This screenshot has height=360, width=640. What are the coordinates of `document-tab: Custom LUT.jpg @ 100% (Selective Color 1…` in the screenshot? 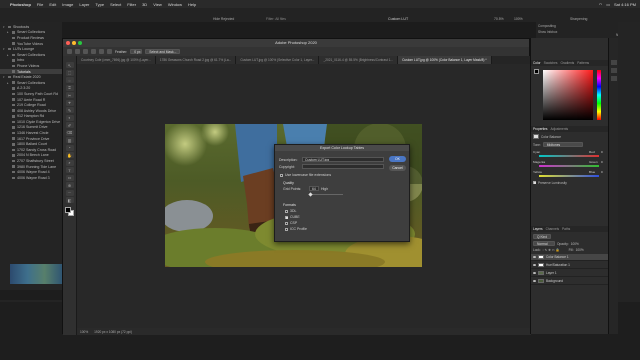 It's located at (278, 60).